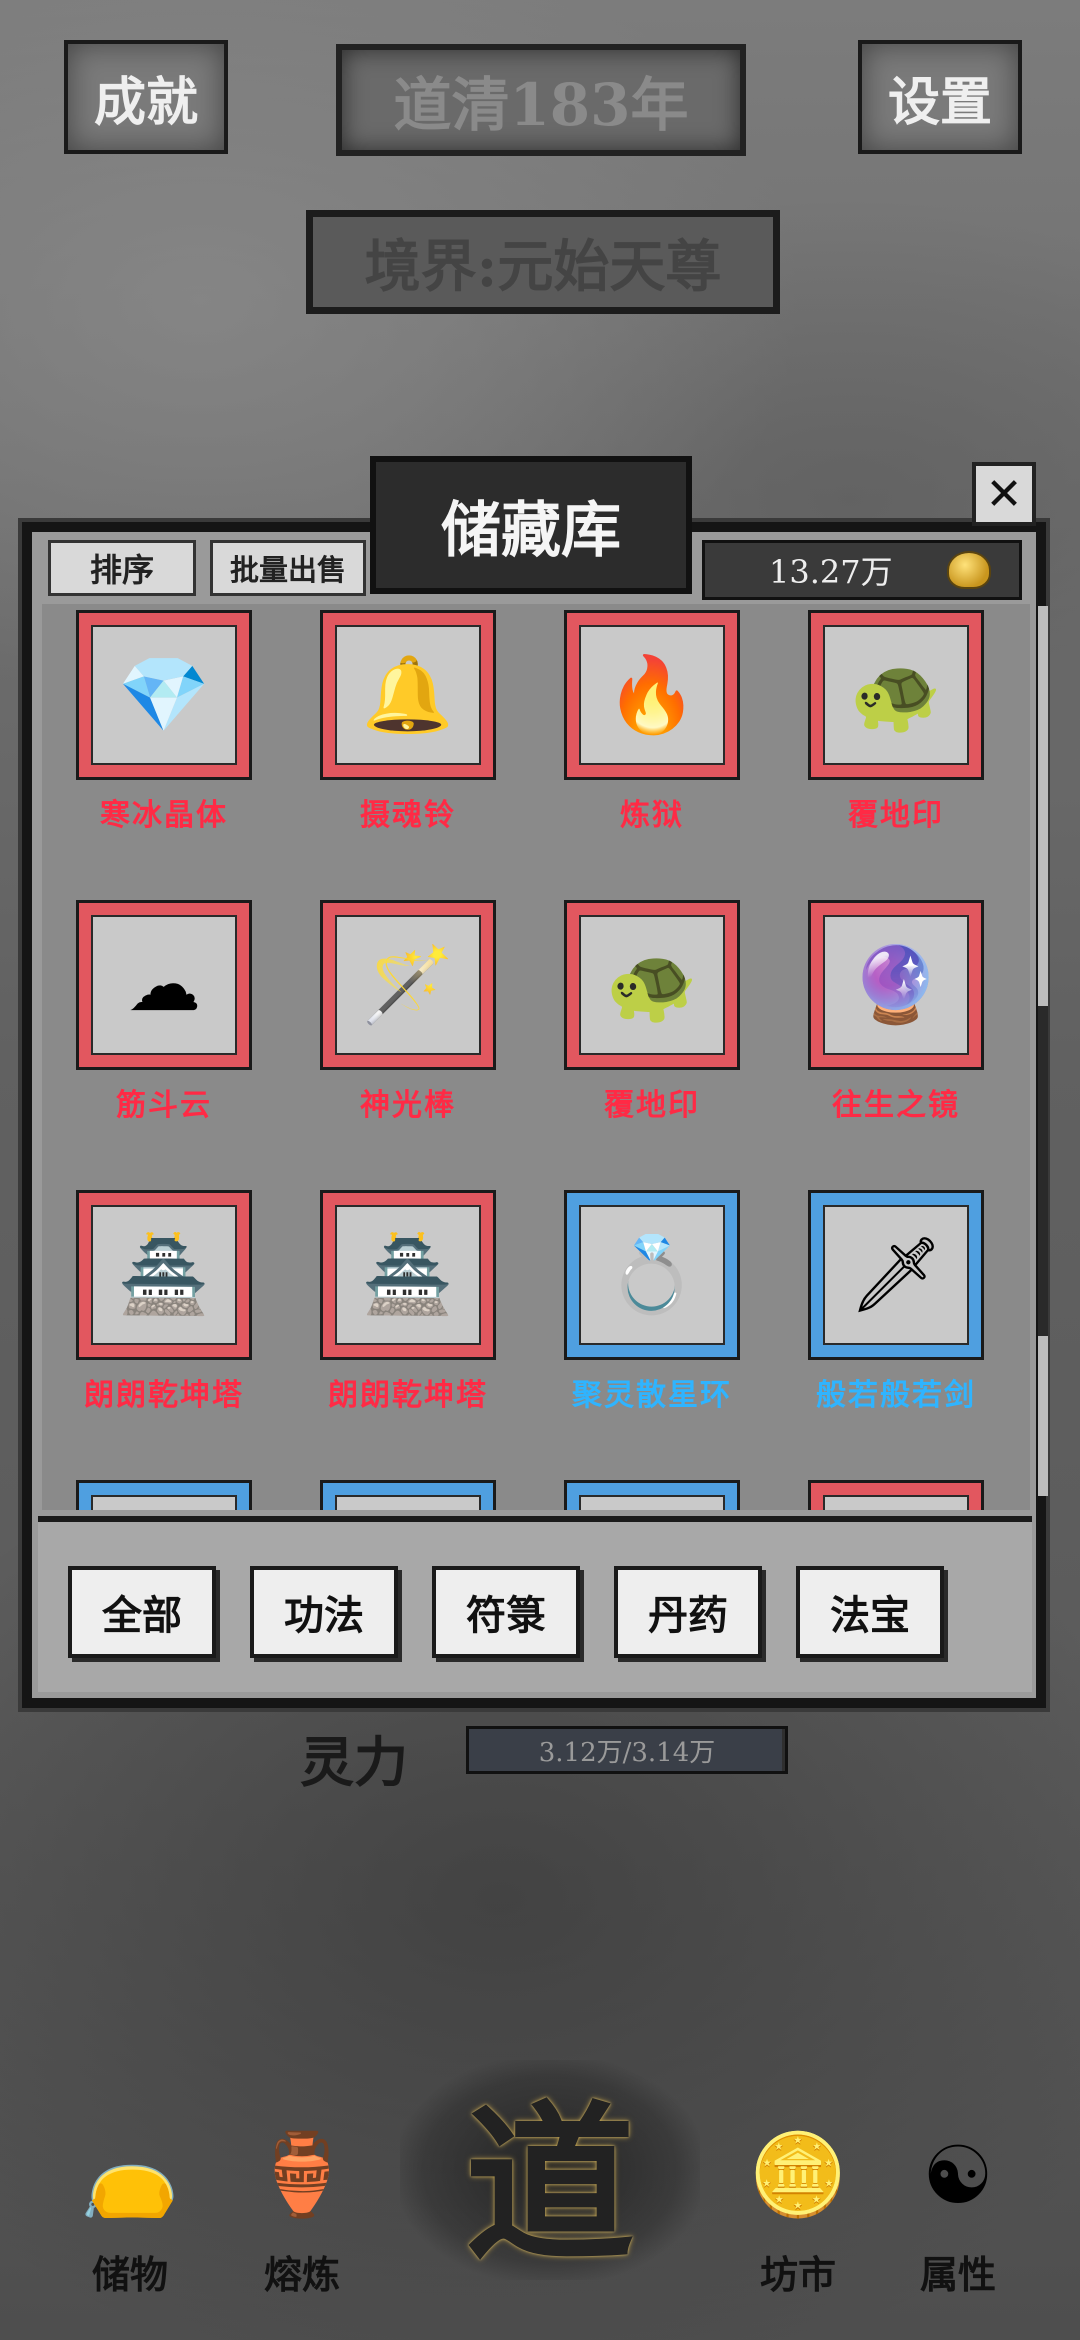  I want to click on item-inner: 💎, so click(164, 695).